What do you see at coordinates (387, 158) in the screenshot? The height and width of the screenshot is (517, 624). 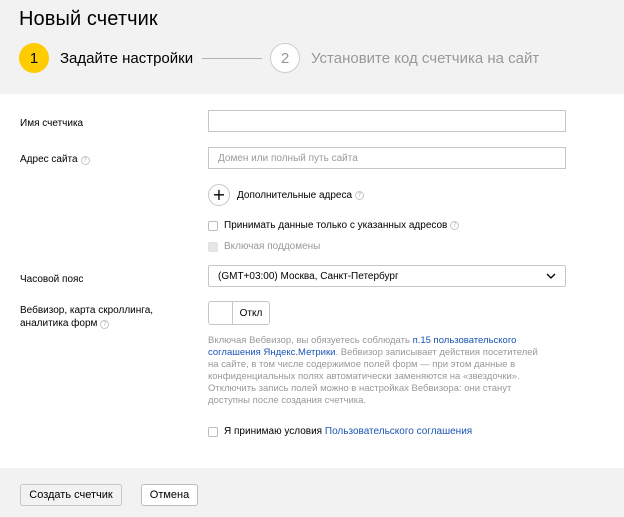 I see `site-address-input: Домен или полный путь сайта` at bounding box center [387, 158].